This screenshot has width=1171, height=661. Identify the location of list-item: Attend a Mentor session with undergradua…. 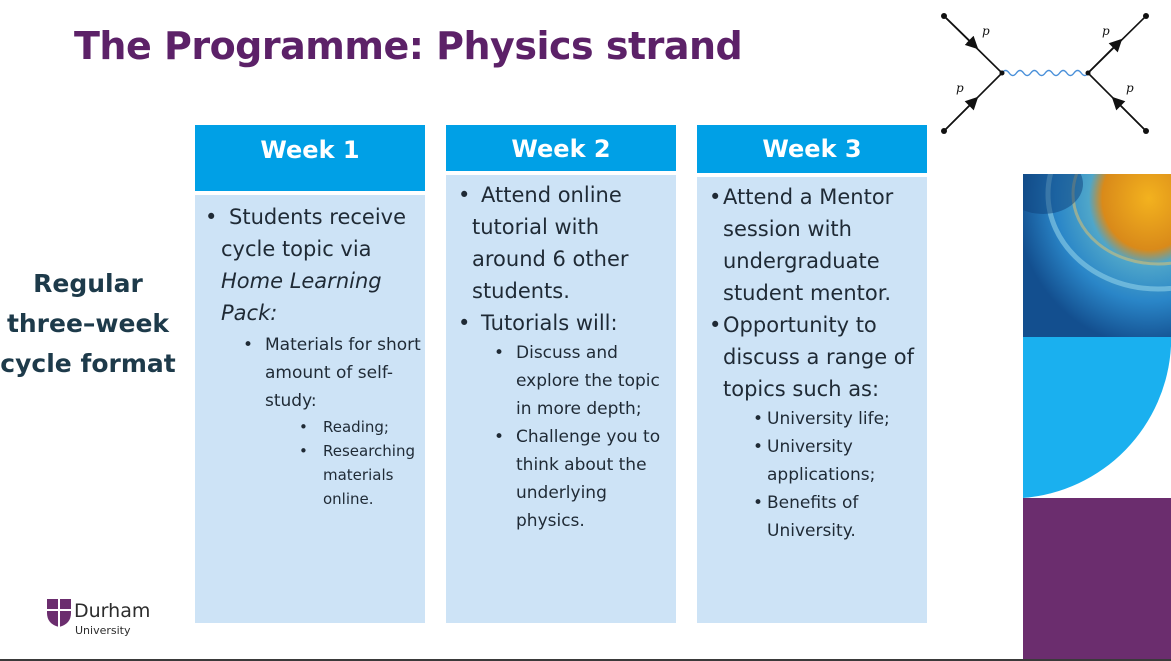
(811, 245).